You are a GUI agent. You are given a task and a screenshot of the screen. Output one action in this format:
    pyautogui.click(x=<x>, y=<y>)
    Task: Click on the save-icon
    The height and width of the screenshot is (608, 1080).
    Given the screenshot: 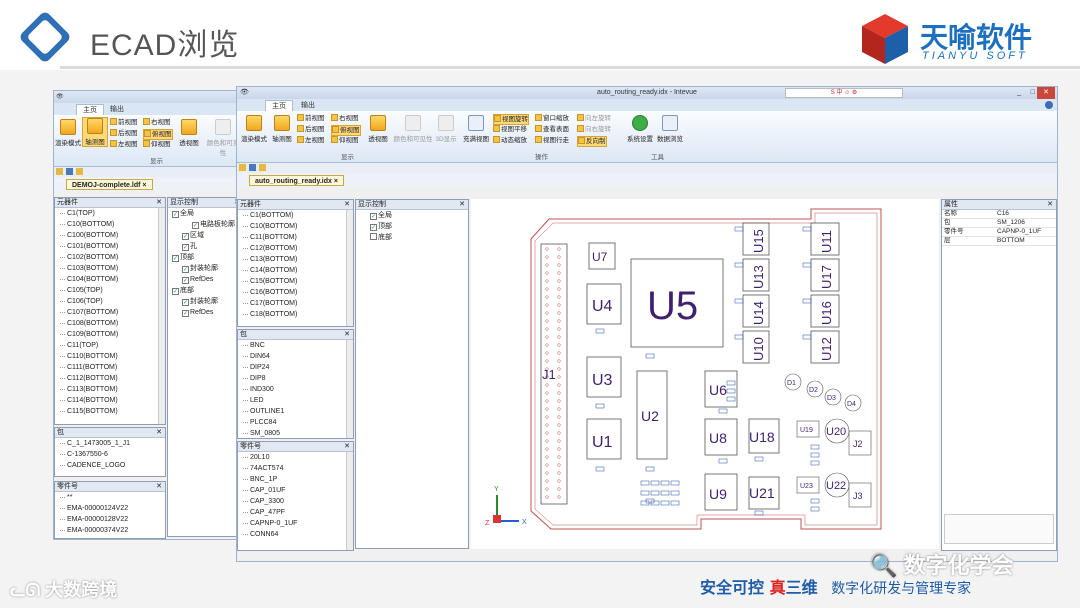 What is the action you would take?
    pyautogui.click(x=69, y=171)
    